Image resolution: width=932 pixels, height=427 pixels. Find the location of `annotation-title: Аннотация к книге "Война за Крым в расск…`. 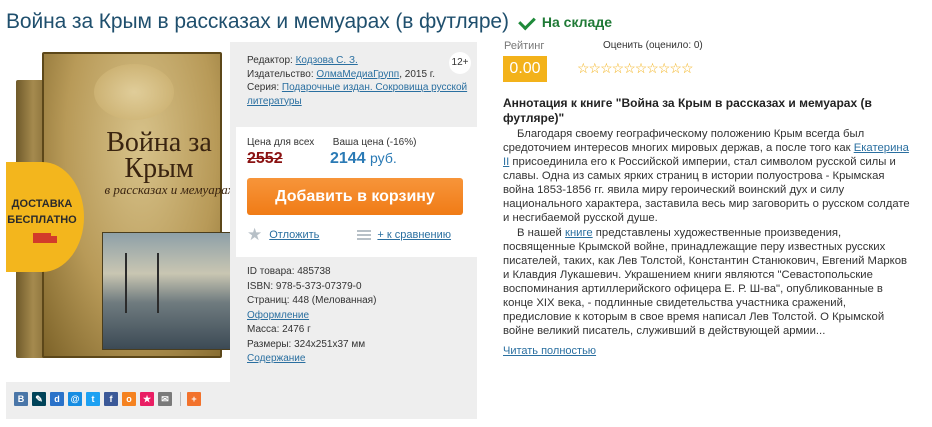

annotation-title: Аннотация к книге "Война за Крым в расск… is located at coordinates (687, 110).